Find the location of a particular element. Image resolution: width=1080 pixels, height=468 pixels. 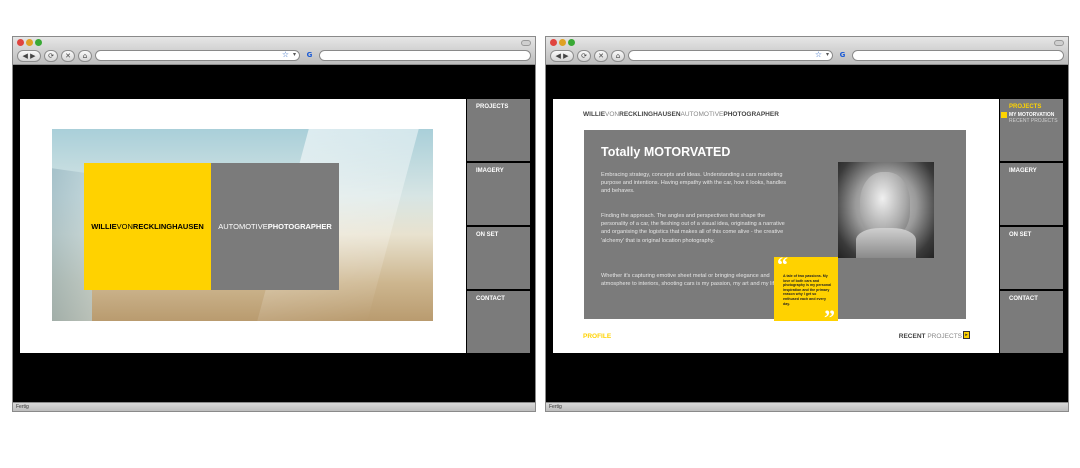

recent-link-part-recent: RECENT is located at coordinates (912, 336).